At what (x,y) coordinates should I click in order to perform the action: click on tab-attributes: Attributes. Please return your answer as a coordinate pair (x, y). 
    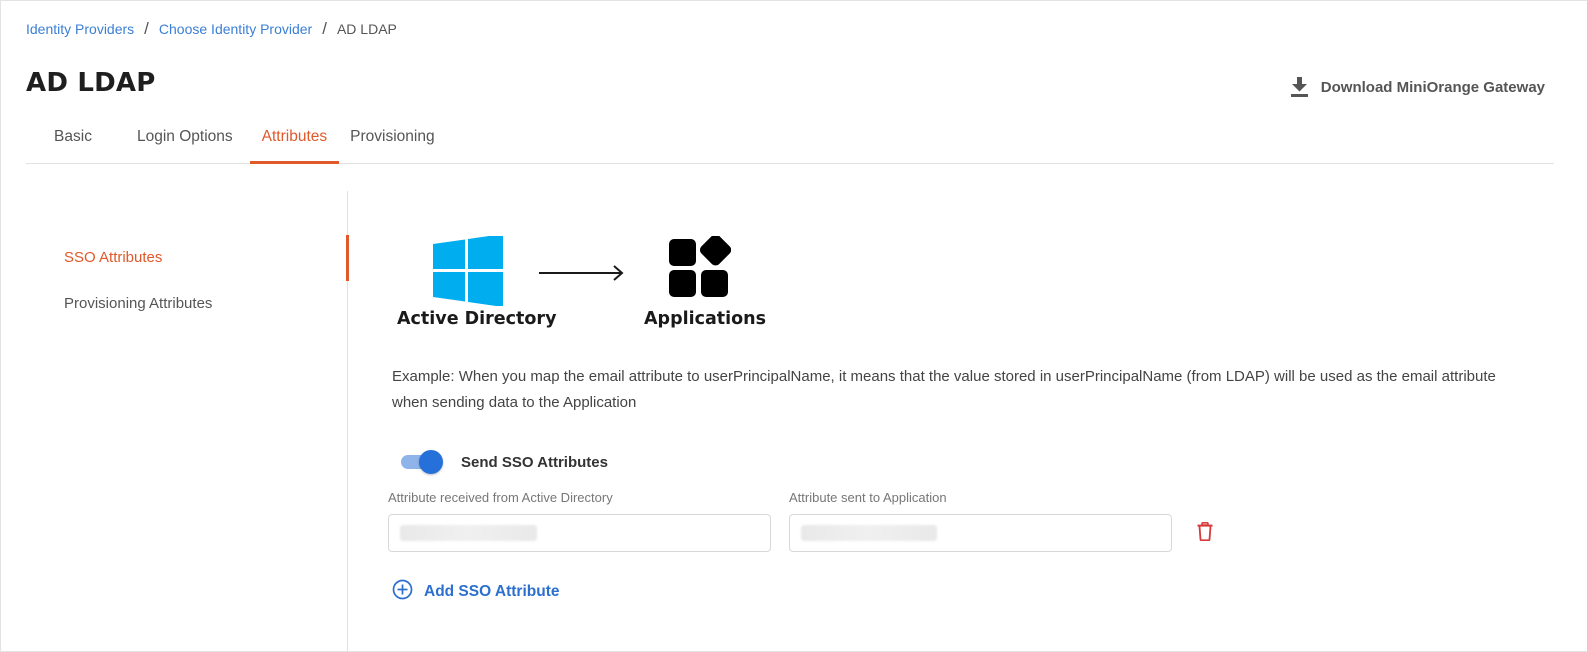
    Looking at the image, I should click on (294, 137).